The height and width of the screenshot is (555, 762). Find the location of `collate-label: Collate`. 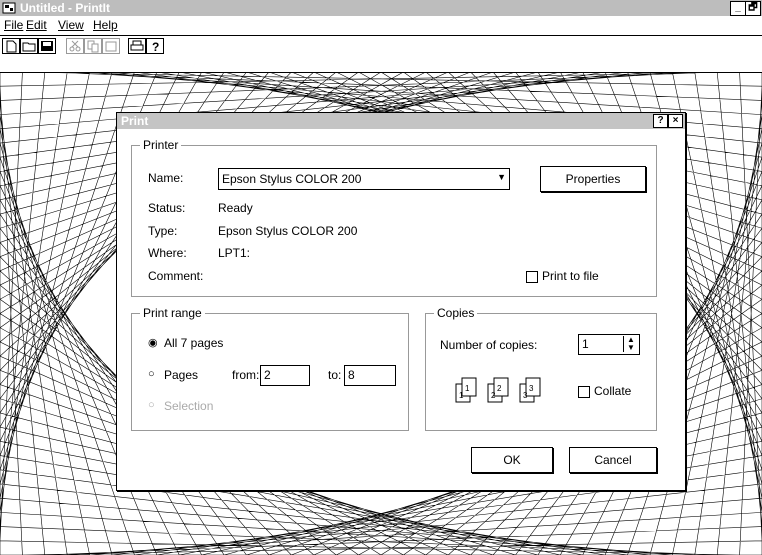

collate-label: Collate is located at coordinates (613, 391).